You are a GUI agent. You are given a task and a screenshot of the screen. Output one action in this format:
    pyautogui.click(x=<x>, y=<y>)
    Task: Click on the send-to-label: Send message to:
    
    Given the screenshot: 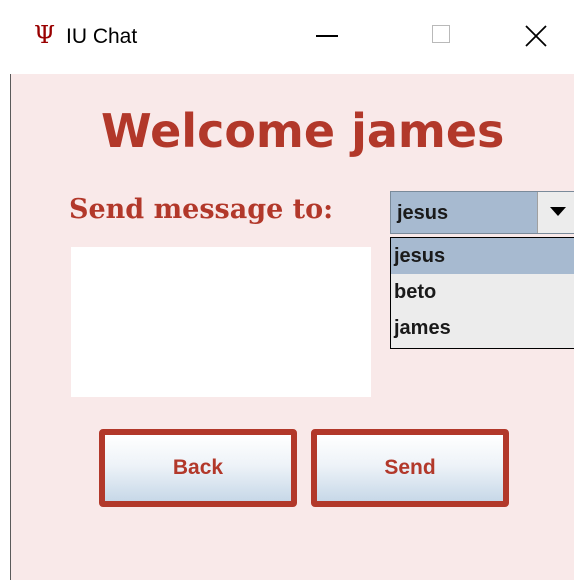 What is the action you would take?
    pyautogui.click(x=201, y=209)
    